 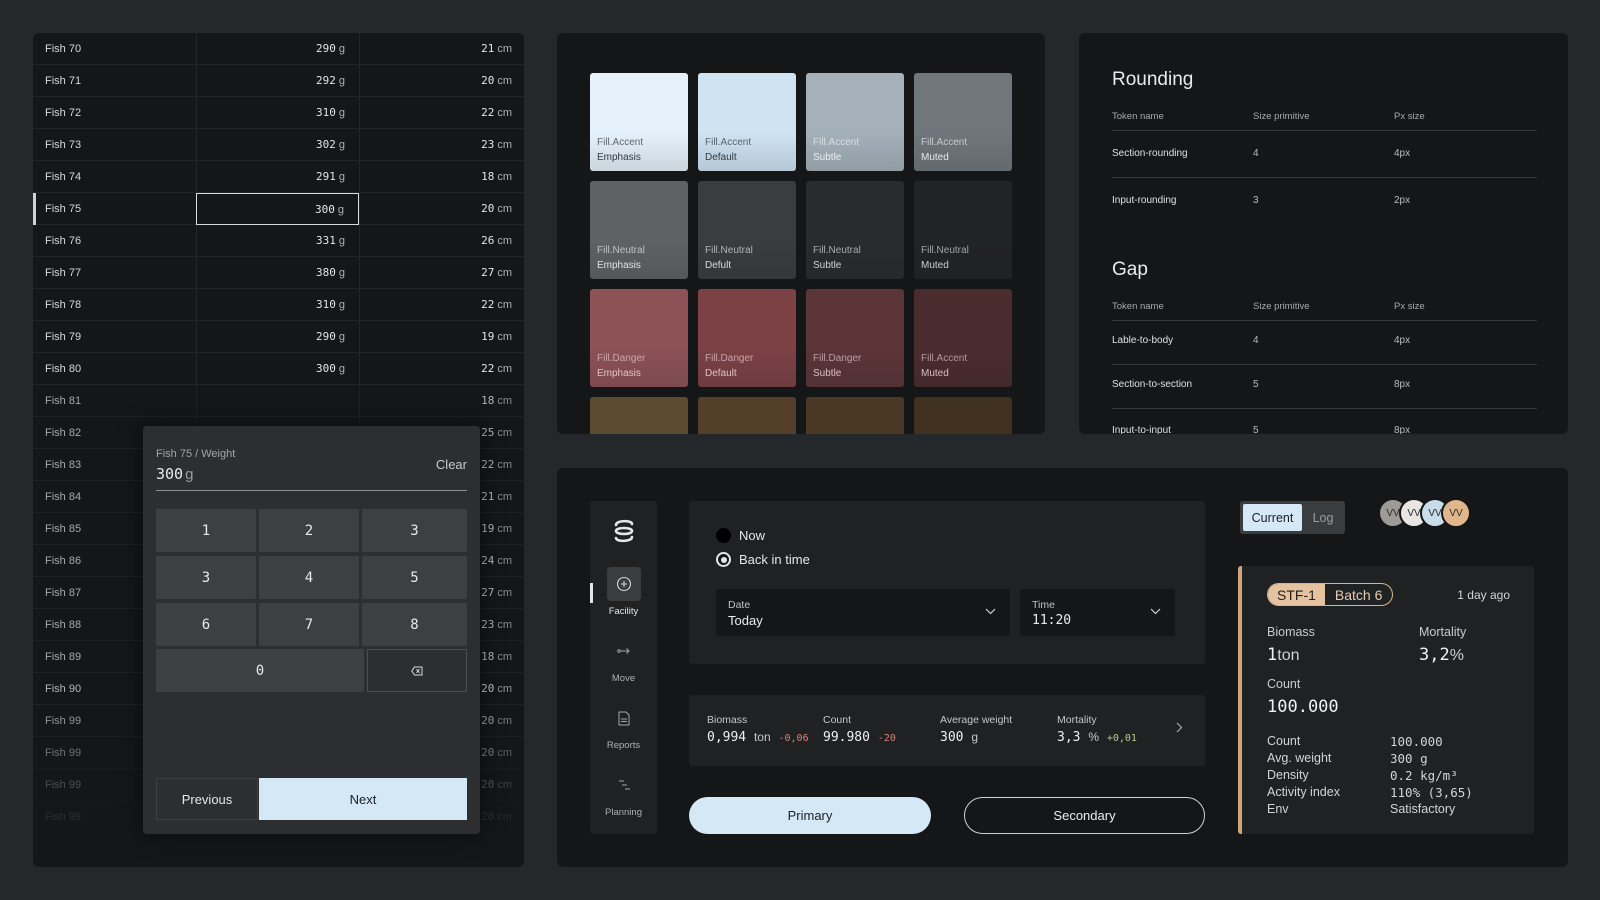 What do you see at coordinates (855, 230) in the screenshot?
I see `color-swatch: Fill.Neutral Subtle` at bounding box center [855, 230].